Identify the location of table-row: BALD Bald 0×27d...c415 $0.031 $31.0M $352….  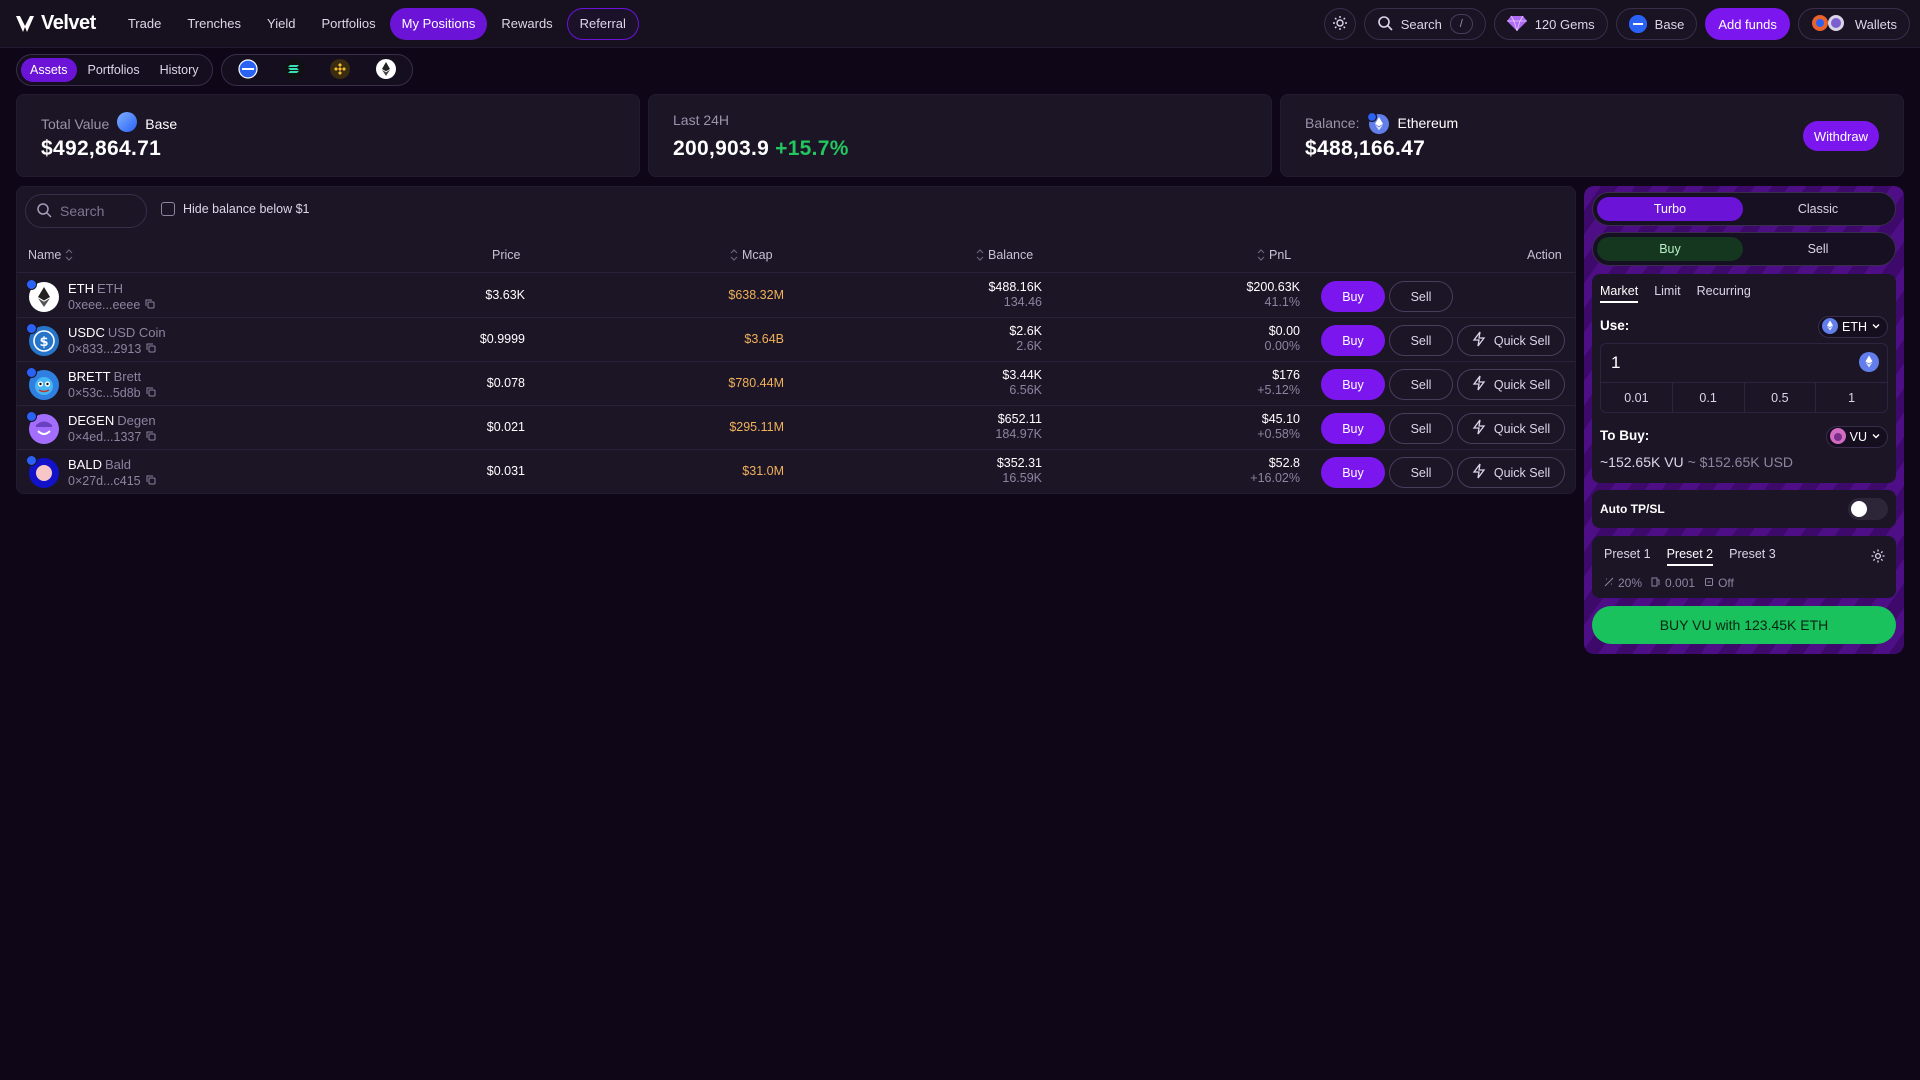
(796, 472).